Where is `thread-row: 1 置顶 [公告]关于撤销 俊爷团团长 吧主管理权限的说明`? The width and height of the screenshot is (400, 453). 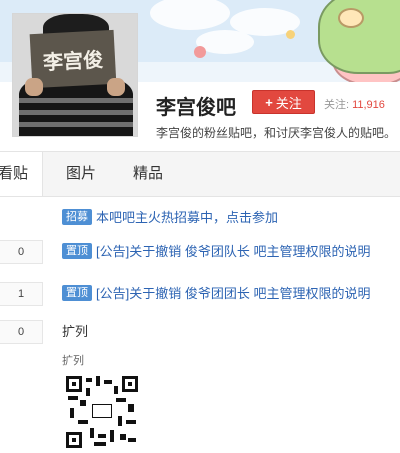
thread-row: 1 置顶 [公告]关于撤销 俊爷团团长 吧主管理权限的说明 is located at coordinates (200, 294).